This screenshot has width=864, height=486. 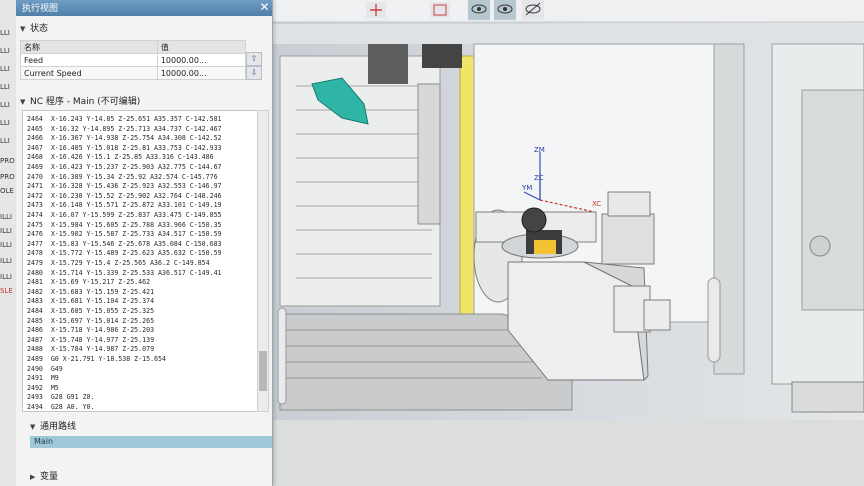 I want to click on variables-section-header: ▶ 变量, so click(x=44, y=477).